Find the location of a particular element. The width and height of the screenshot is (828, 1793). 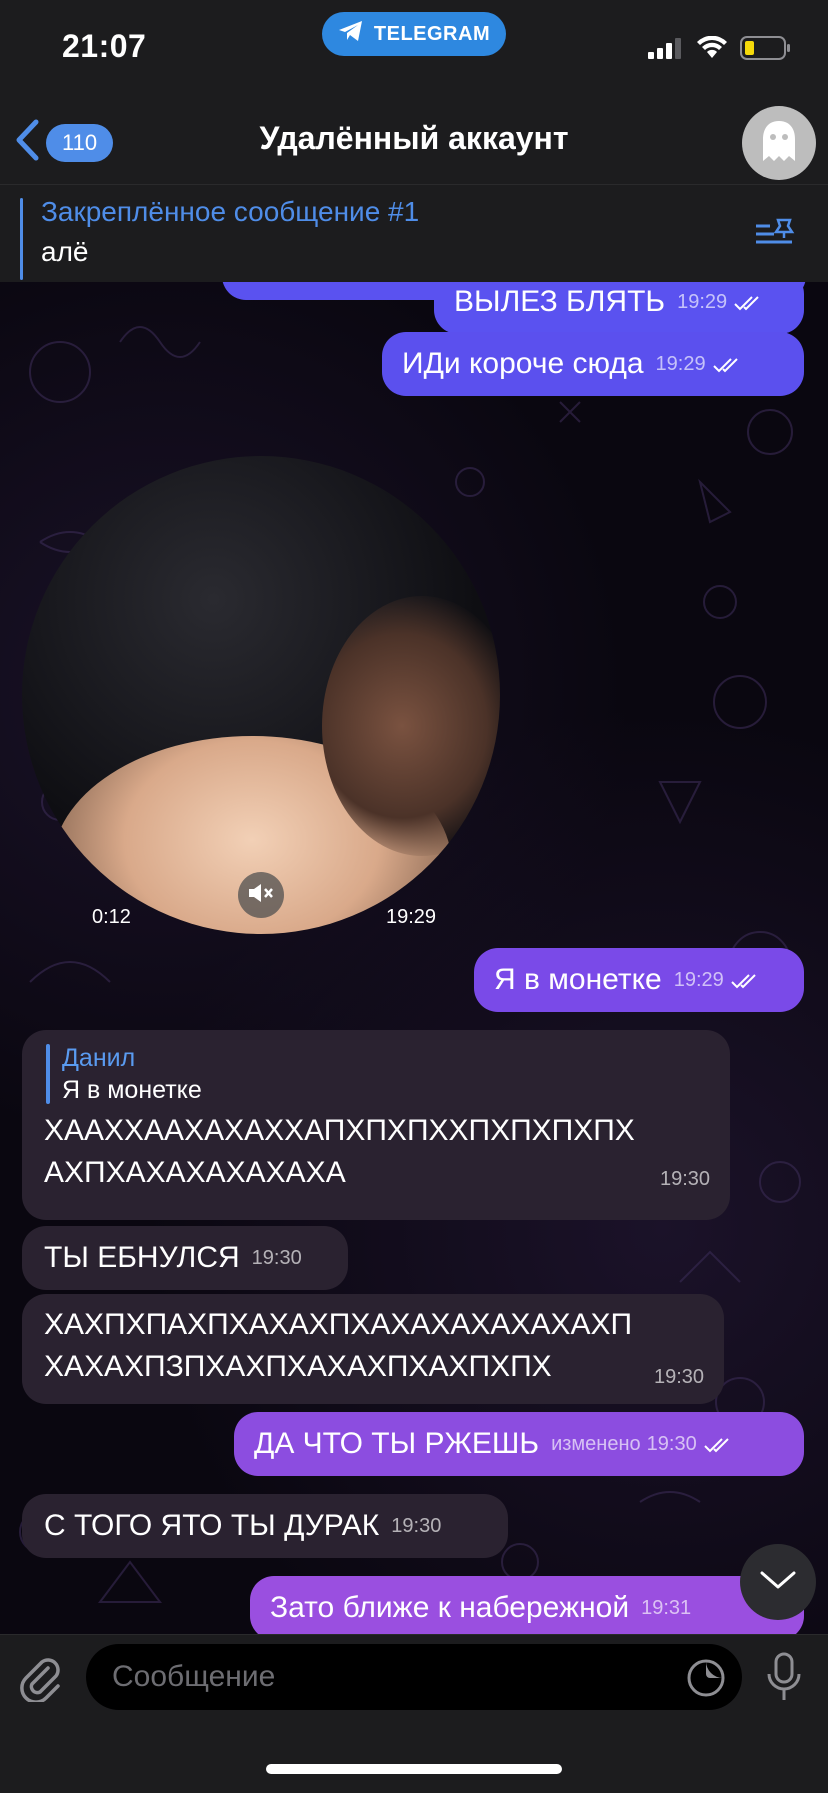

attach-button is located at coordinates (41, 1681).